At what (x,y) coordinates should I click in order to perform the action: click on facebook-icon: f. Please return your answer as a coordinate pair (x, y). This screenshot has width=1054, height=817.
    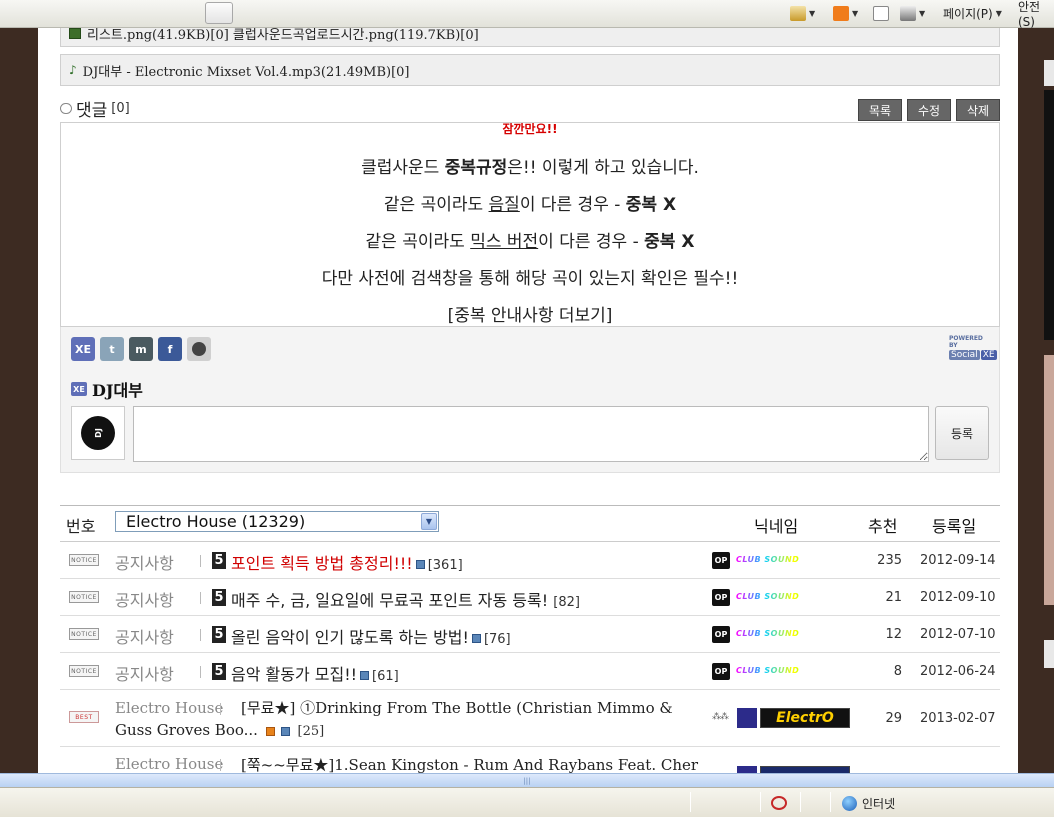
    Looking at the image, I should click on (170, 349).